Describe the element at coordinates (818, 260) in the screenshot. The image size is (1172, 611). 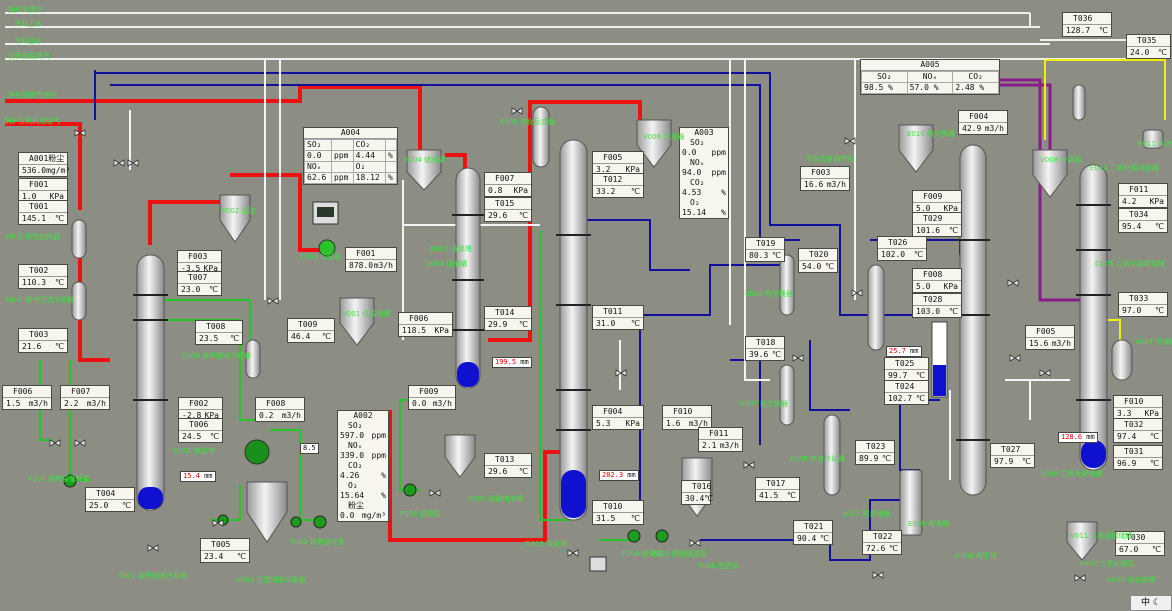
I see `readout-t020: T020 54.0 ℃` at that location.